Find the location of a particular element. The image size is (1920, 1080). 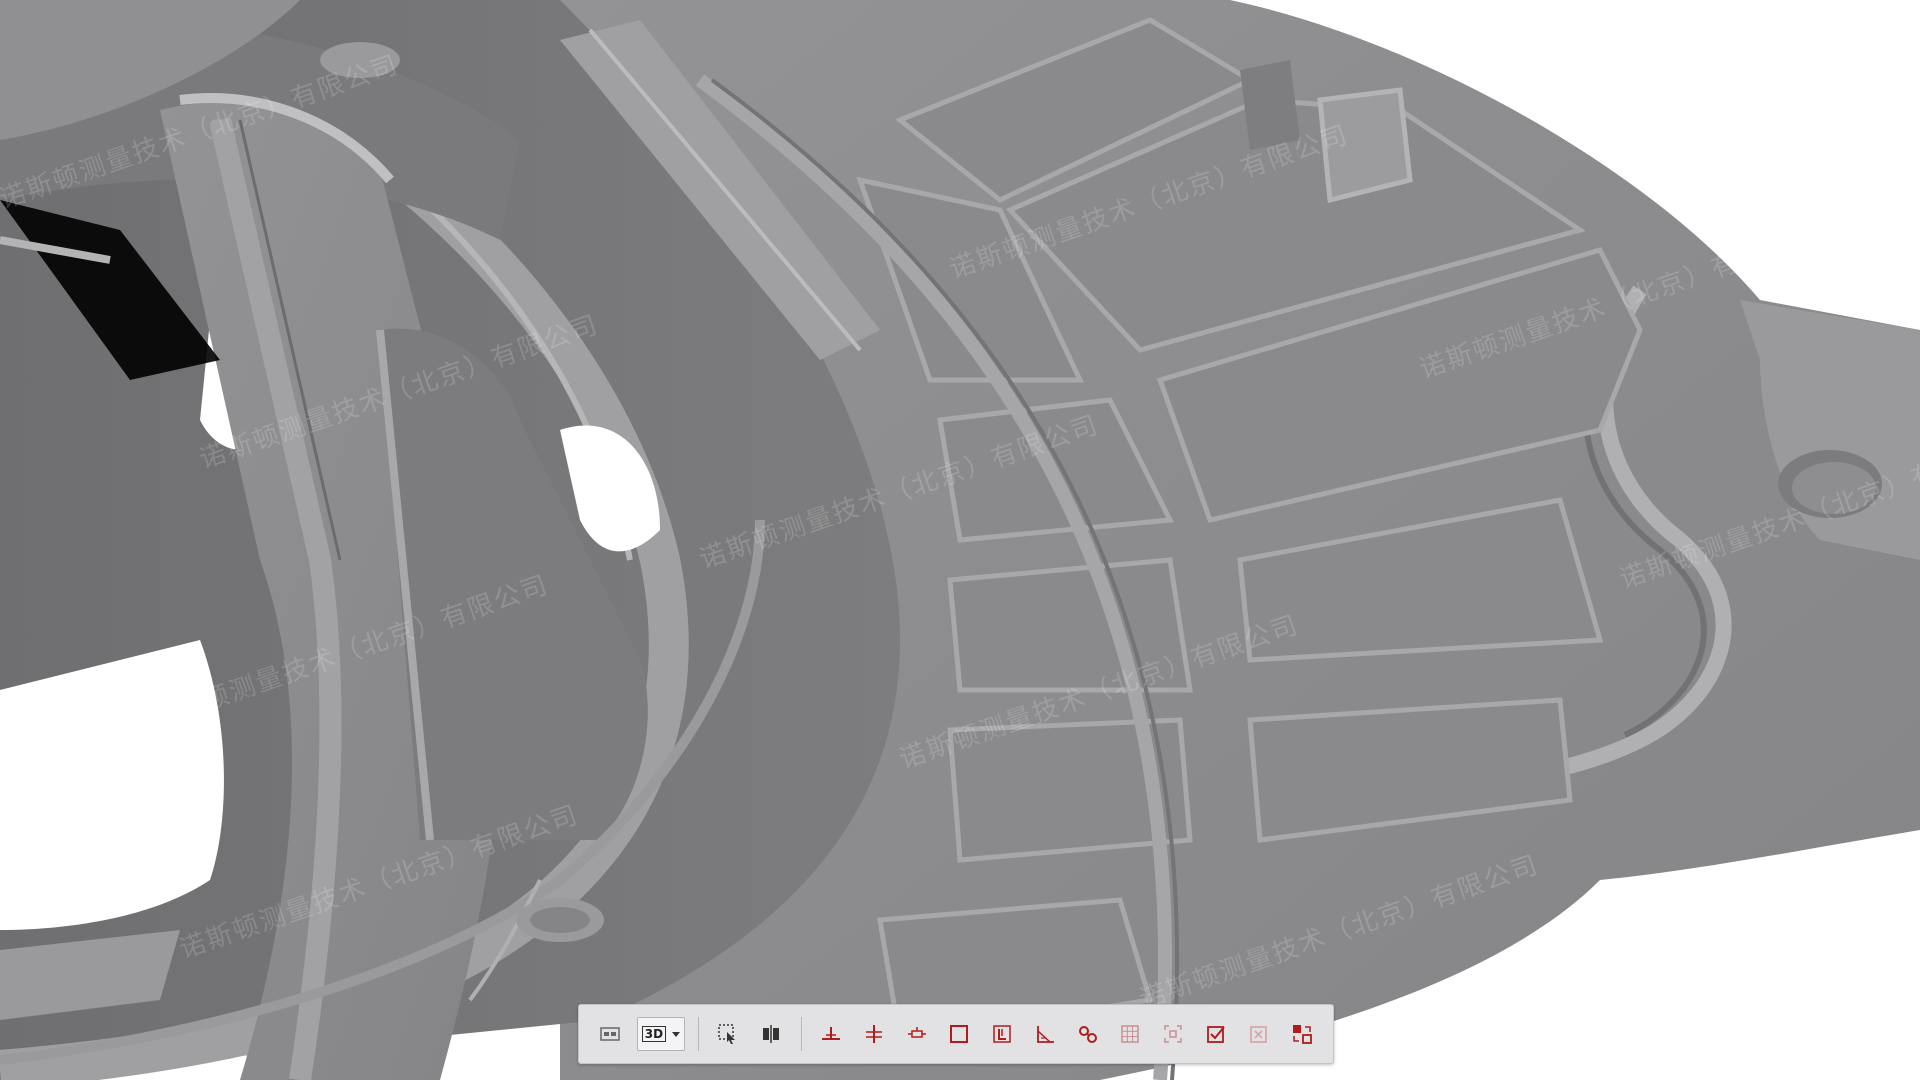

view-mode-dropdown: 3D is located at coordinates (661, 1034).